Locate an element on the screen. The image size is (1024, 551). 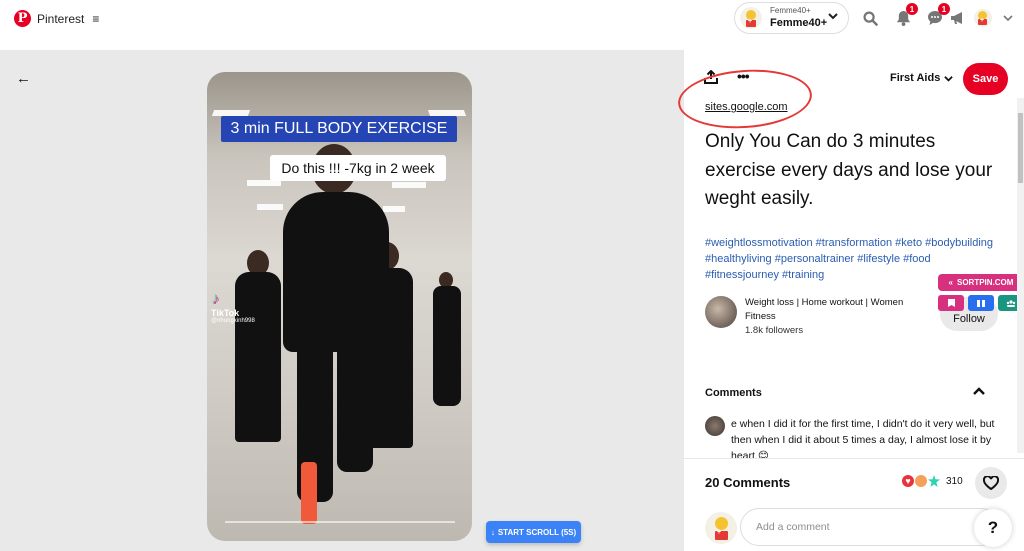
video-progress-bar is located at coordinates (340, 522).